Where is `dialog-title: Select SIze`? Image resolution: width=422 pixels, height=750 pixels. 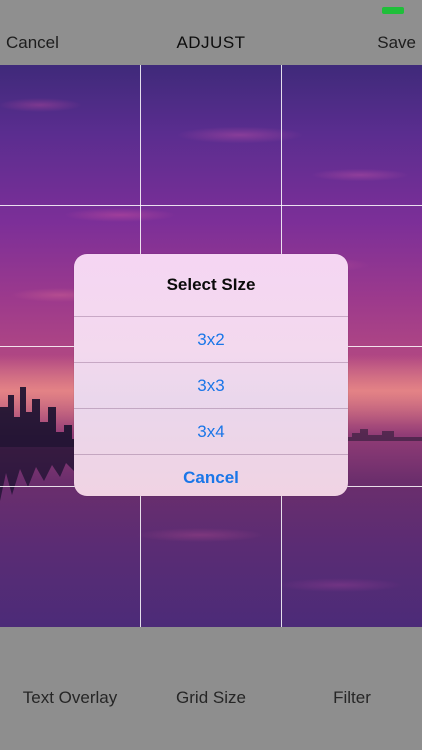 dialog-title: Select SIze is located at coordinates (211, 284).